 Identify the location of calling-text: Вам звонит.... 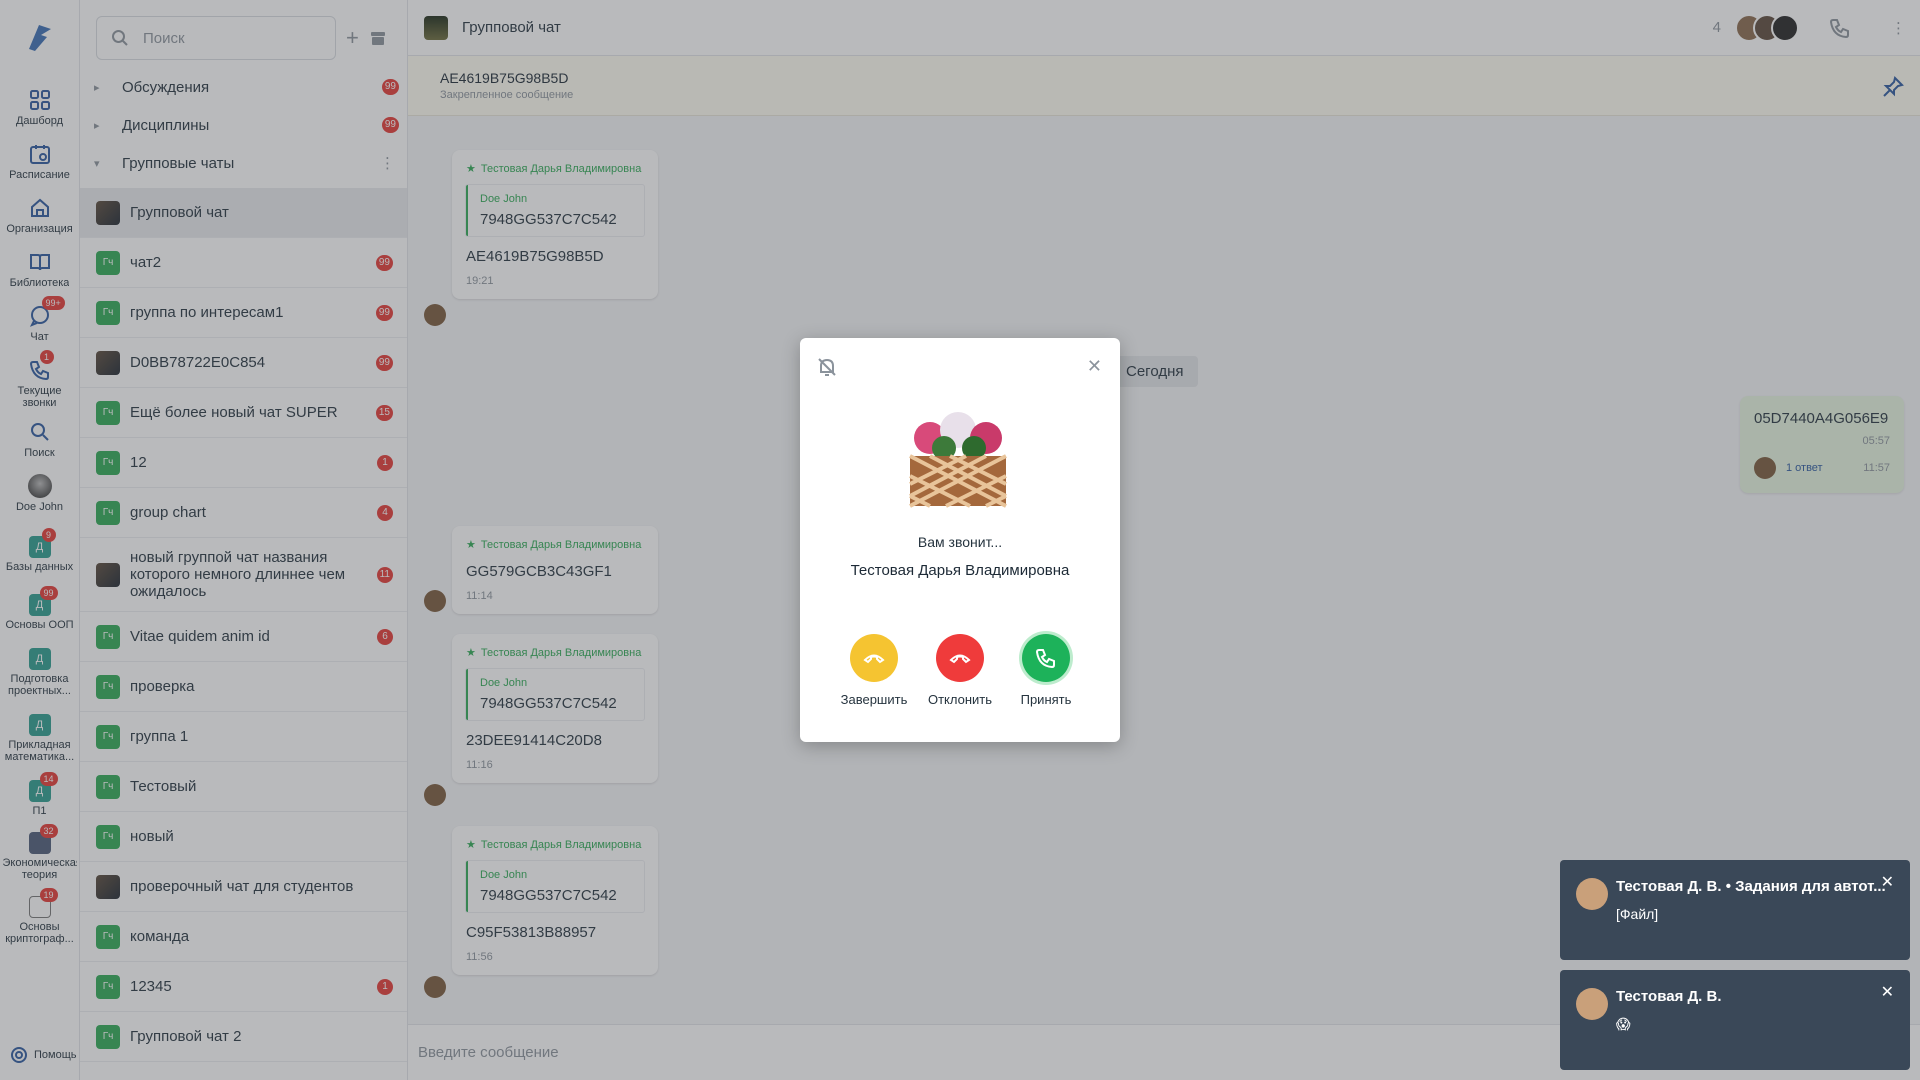
(960, 542).